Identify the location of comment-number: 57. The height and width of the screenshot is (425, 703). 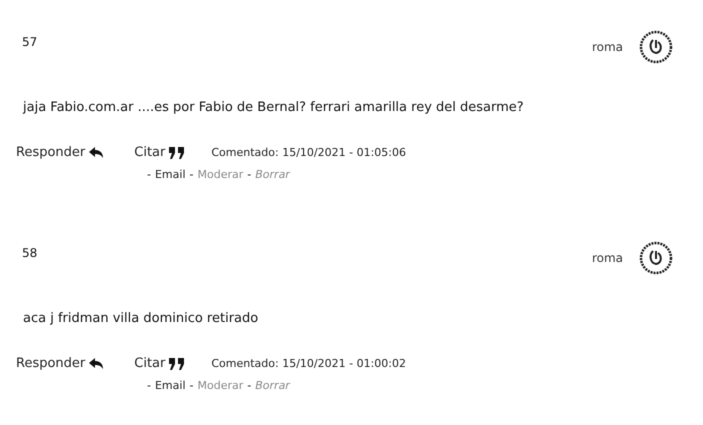
(30, 42).